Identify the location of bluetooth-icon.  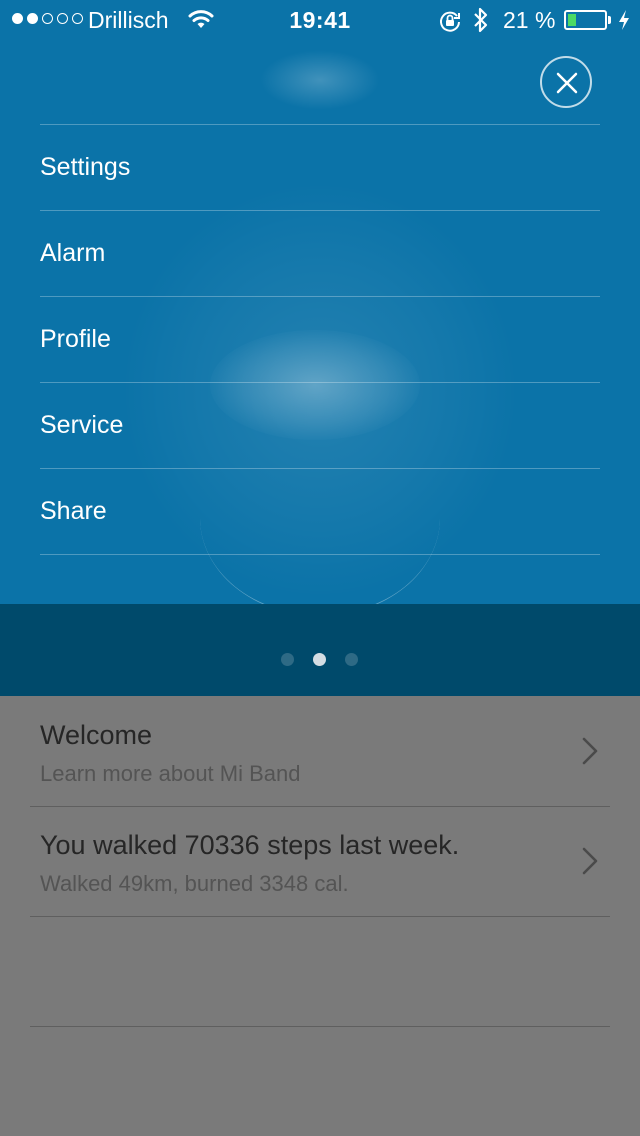
(481, 23).